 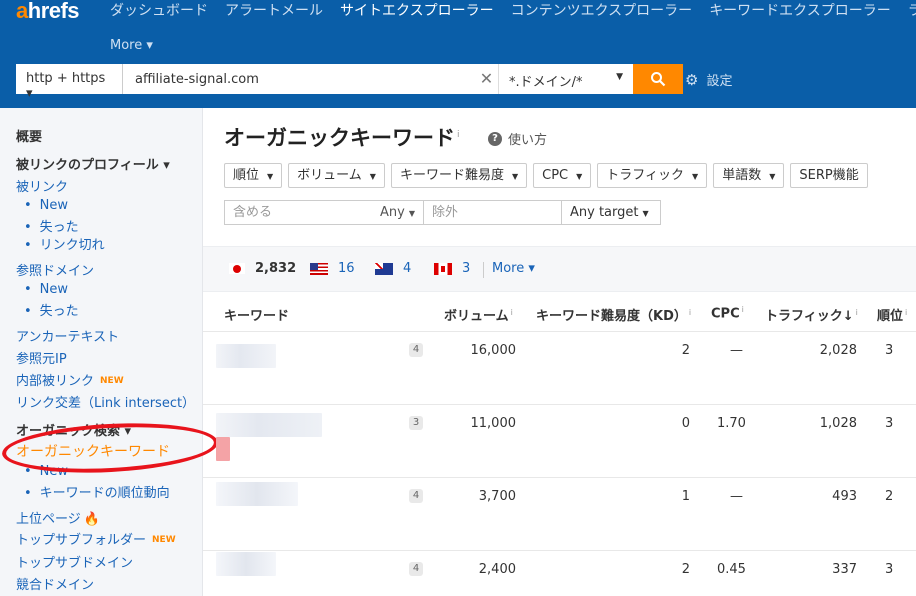 What do you see at coordinates (818, 423) in the screenshot?
I see `cell-traffic: 1,028` at bounding box center [818, 423].